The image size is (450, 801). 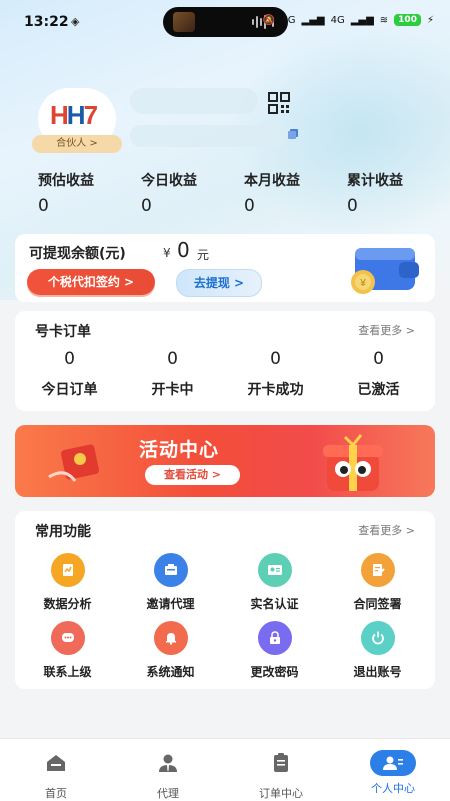 I want to click on gift-box-mascot-icon, so click(x=353, y=462).